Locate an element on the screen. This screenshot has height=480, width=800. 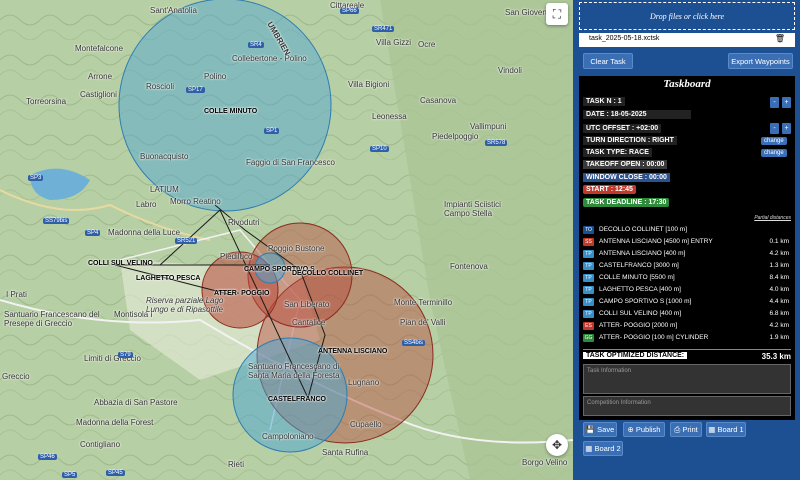
road-label: SR521 is located at coordinates (186, 241).